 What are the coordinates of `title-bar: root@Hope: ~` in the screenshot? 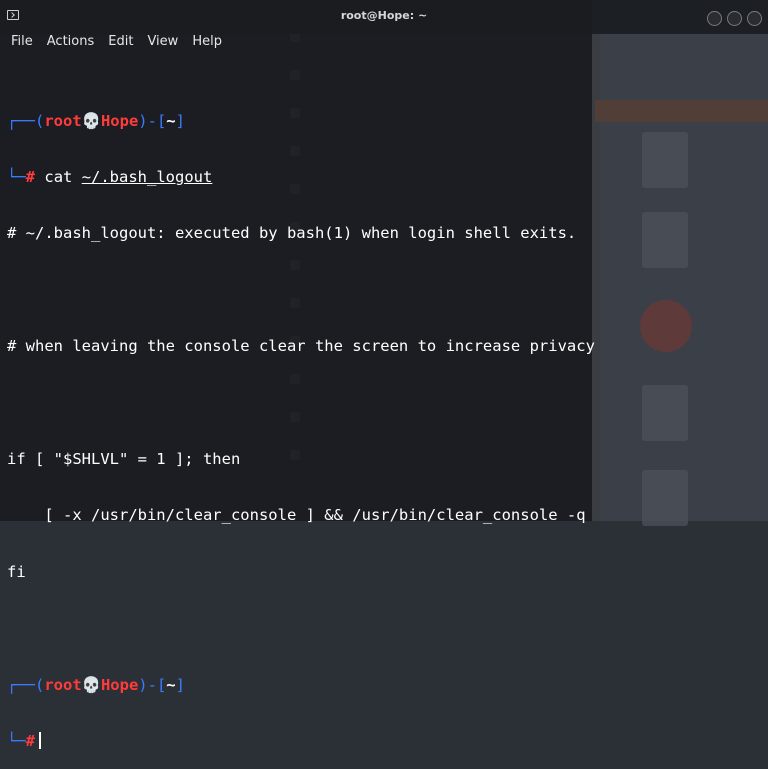 It's located at (384, 17).